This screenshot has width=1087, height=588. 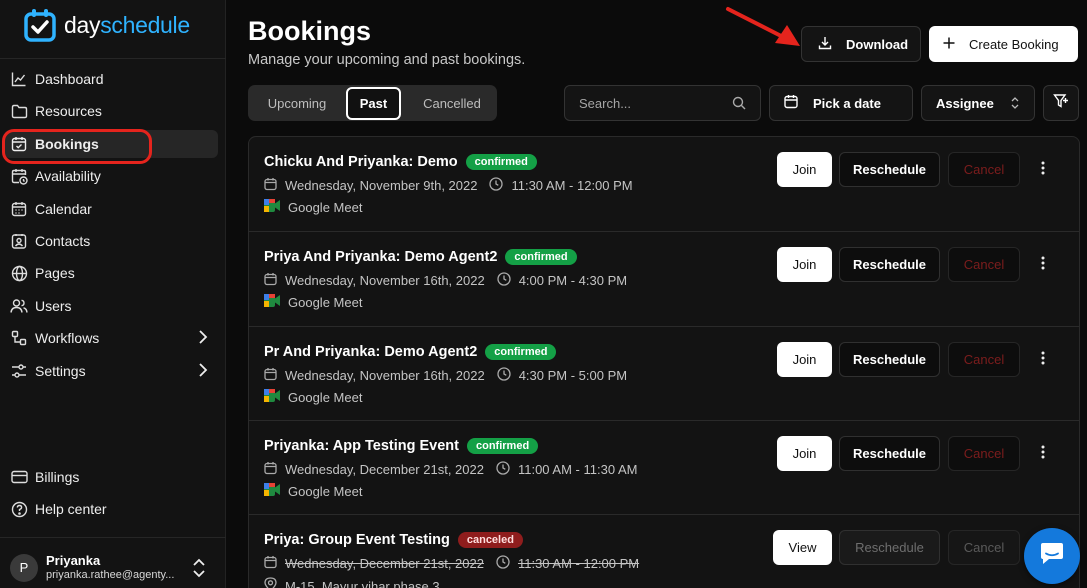 What do you see at coordinates (357, 540) in the screenshot?
I see `booking-title: Priya: Group Event Testing` at bounding box center [357, 540].